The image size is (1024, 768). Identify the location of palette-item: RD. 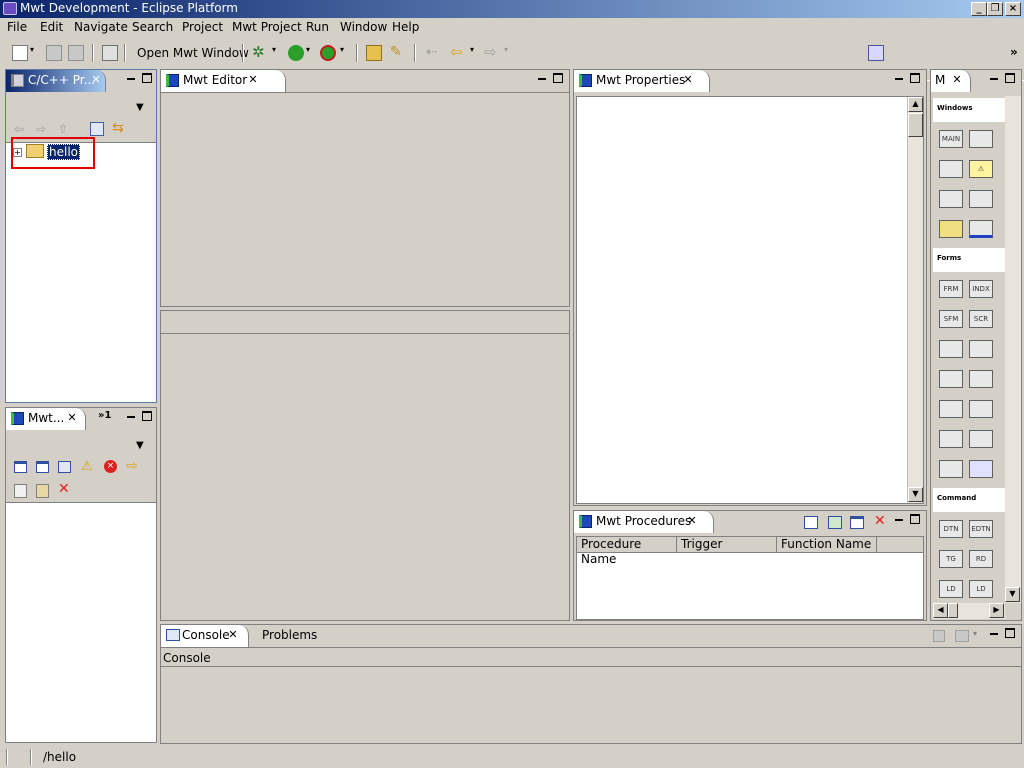
(981, 559).